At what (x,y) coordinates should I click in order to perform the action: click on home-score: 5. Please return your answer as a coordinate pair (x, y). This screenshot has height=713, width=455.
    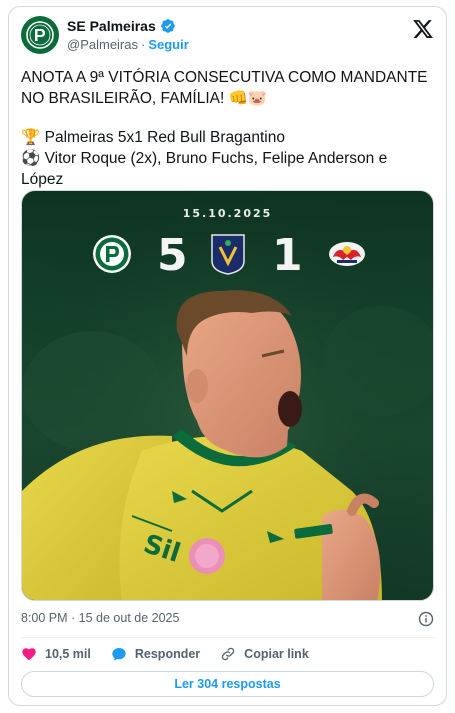
    Looking at the image, I should click on (172, 255).